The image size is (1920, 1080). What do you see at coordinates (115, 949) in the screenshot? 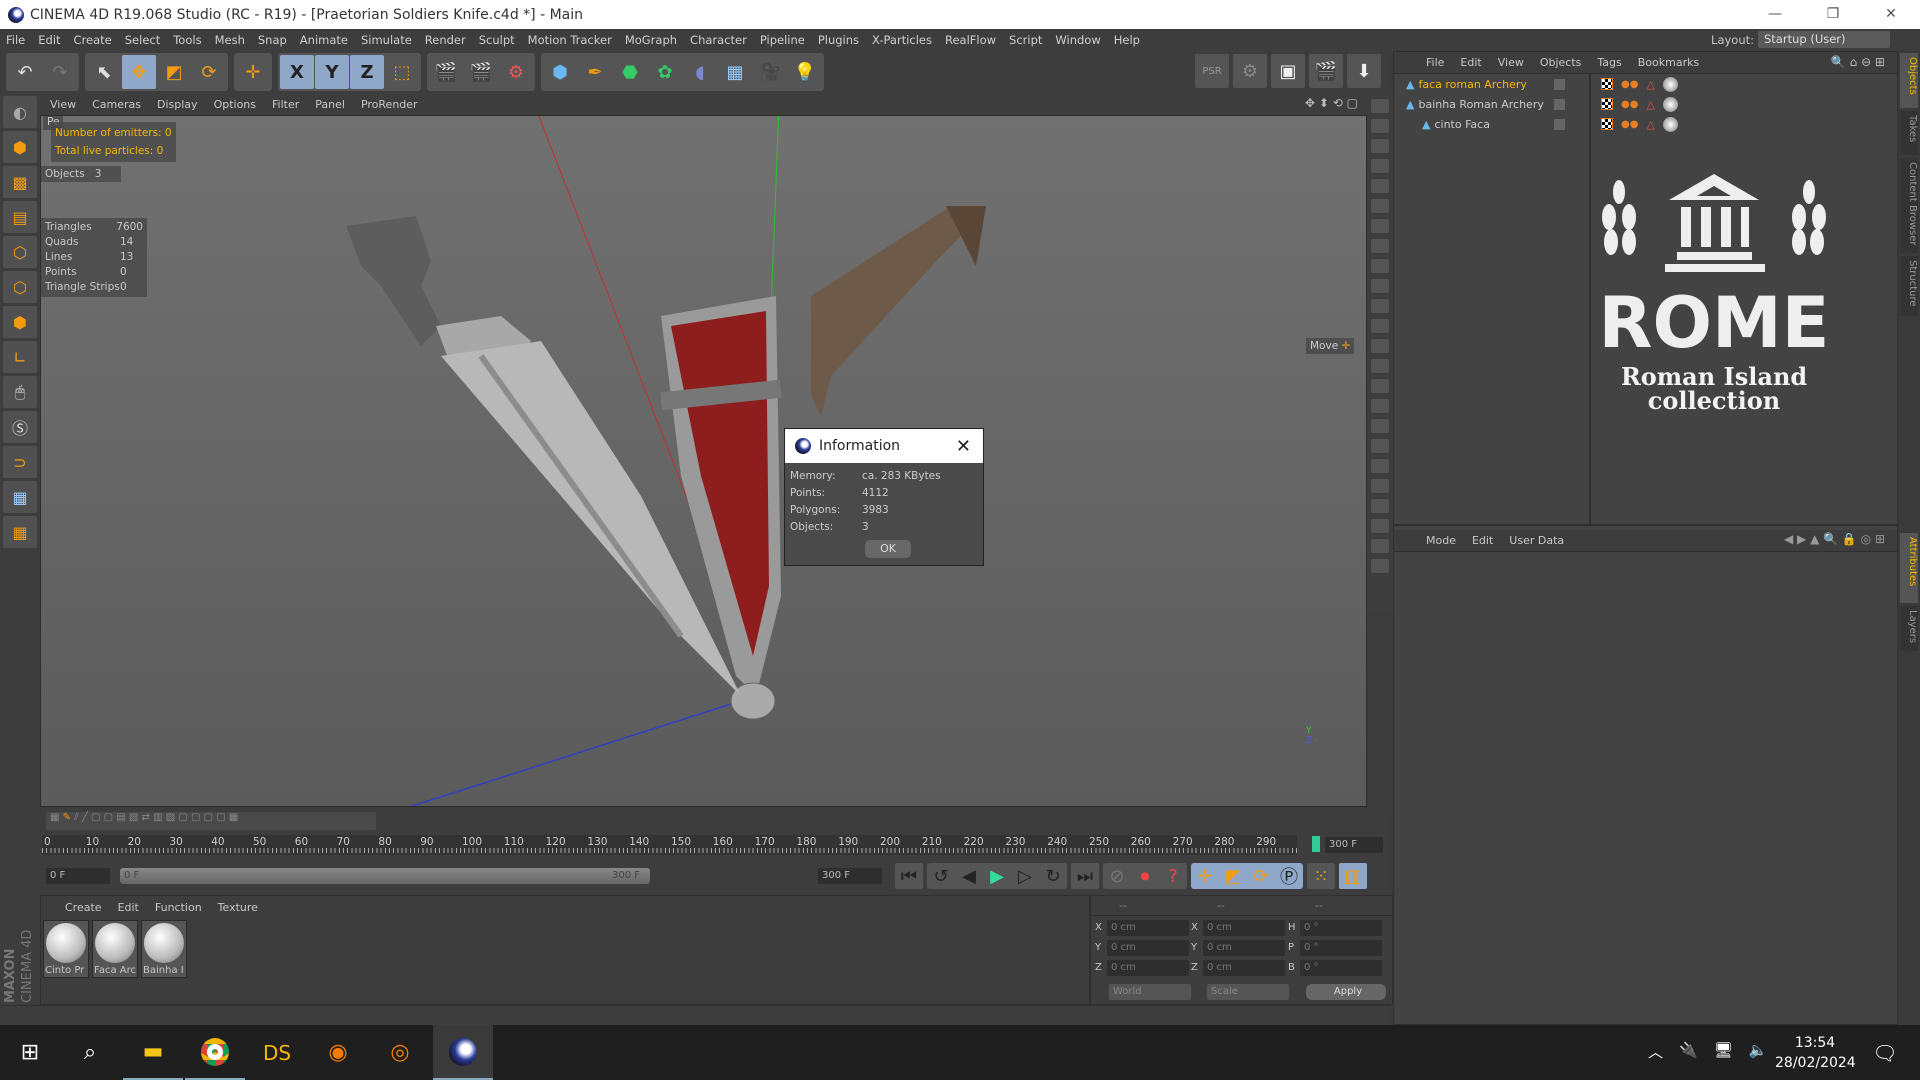
I see `material-swatch: Faca Arc` at bounding box center [115, 949].